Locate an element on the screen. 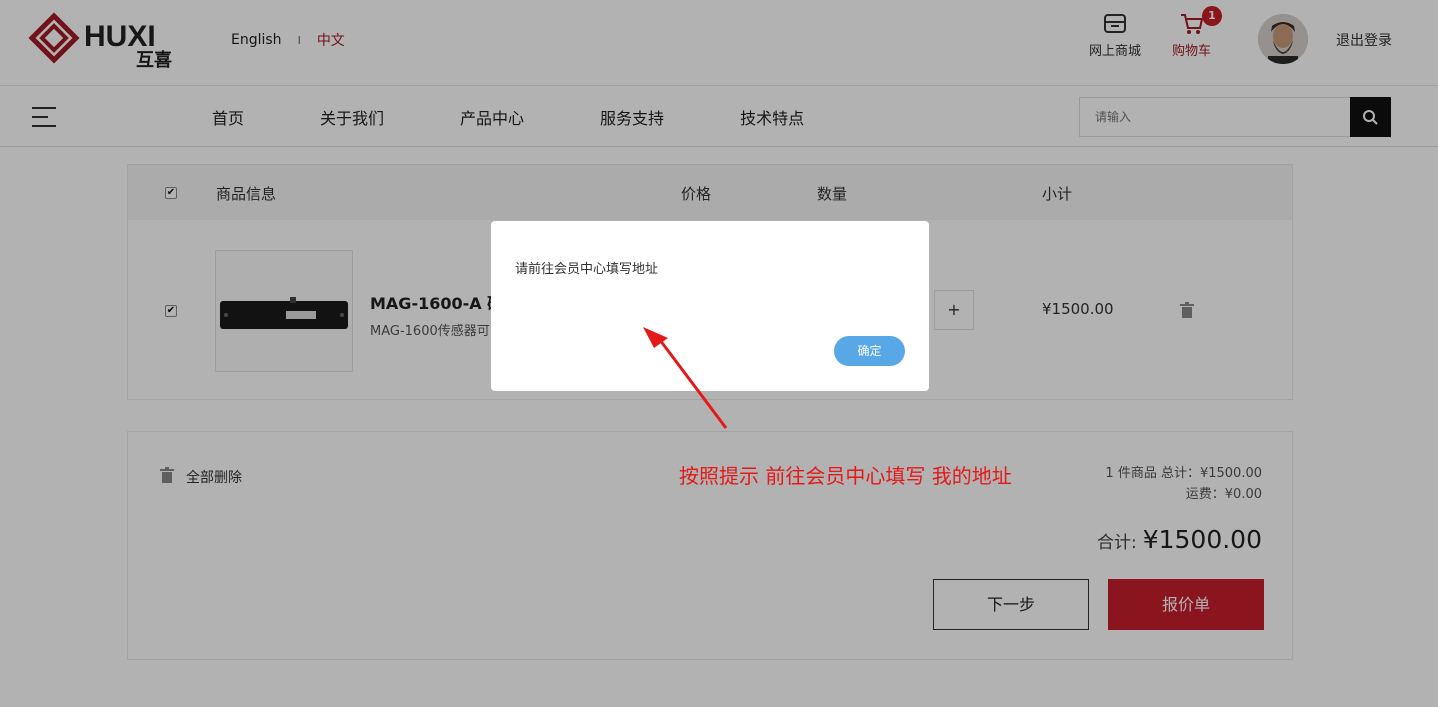  dialog-message: 请前往会员中心填写地址 is located at coordinates (587, 269).